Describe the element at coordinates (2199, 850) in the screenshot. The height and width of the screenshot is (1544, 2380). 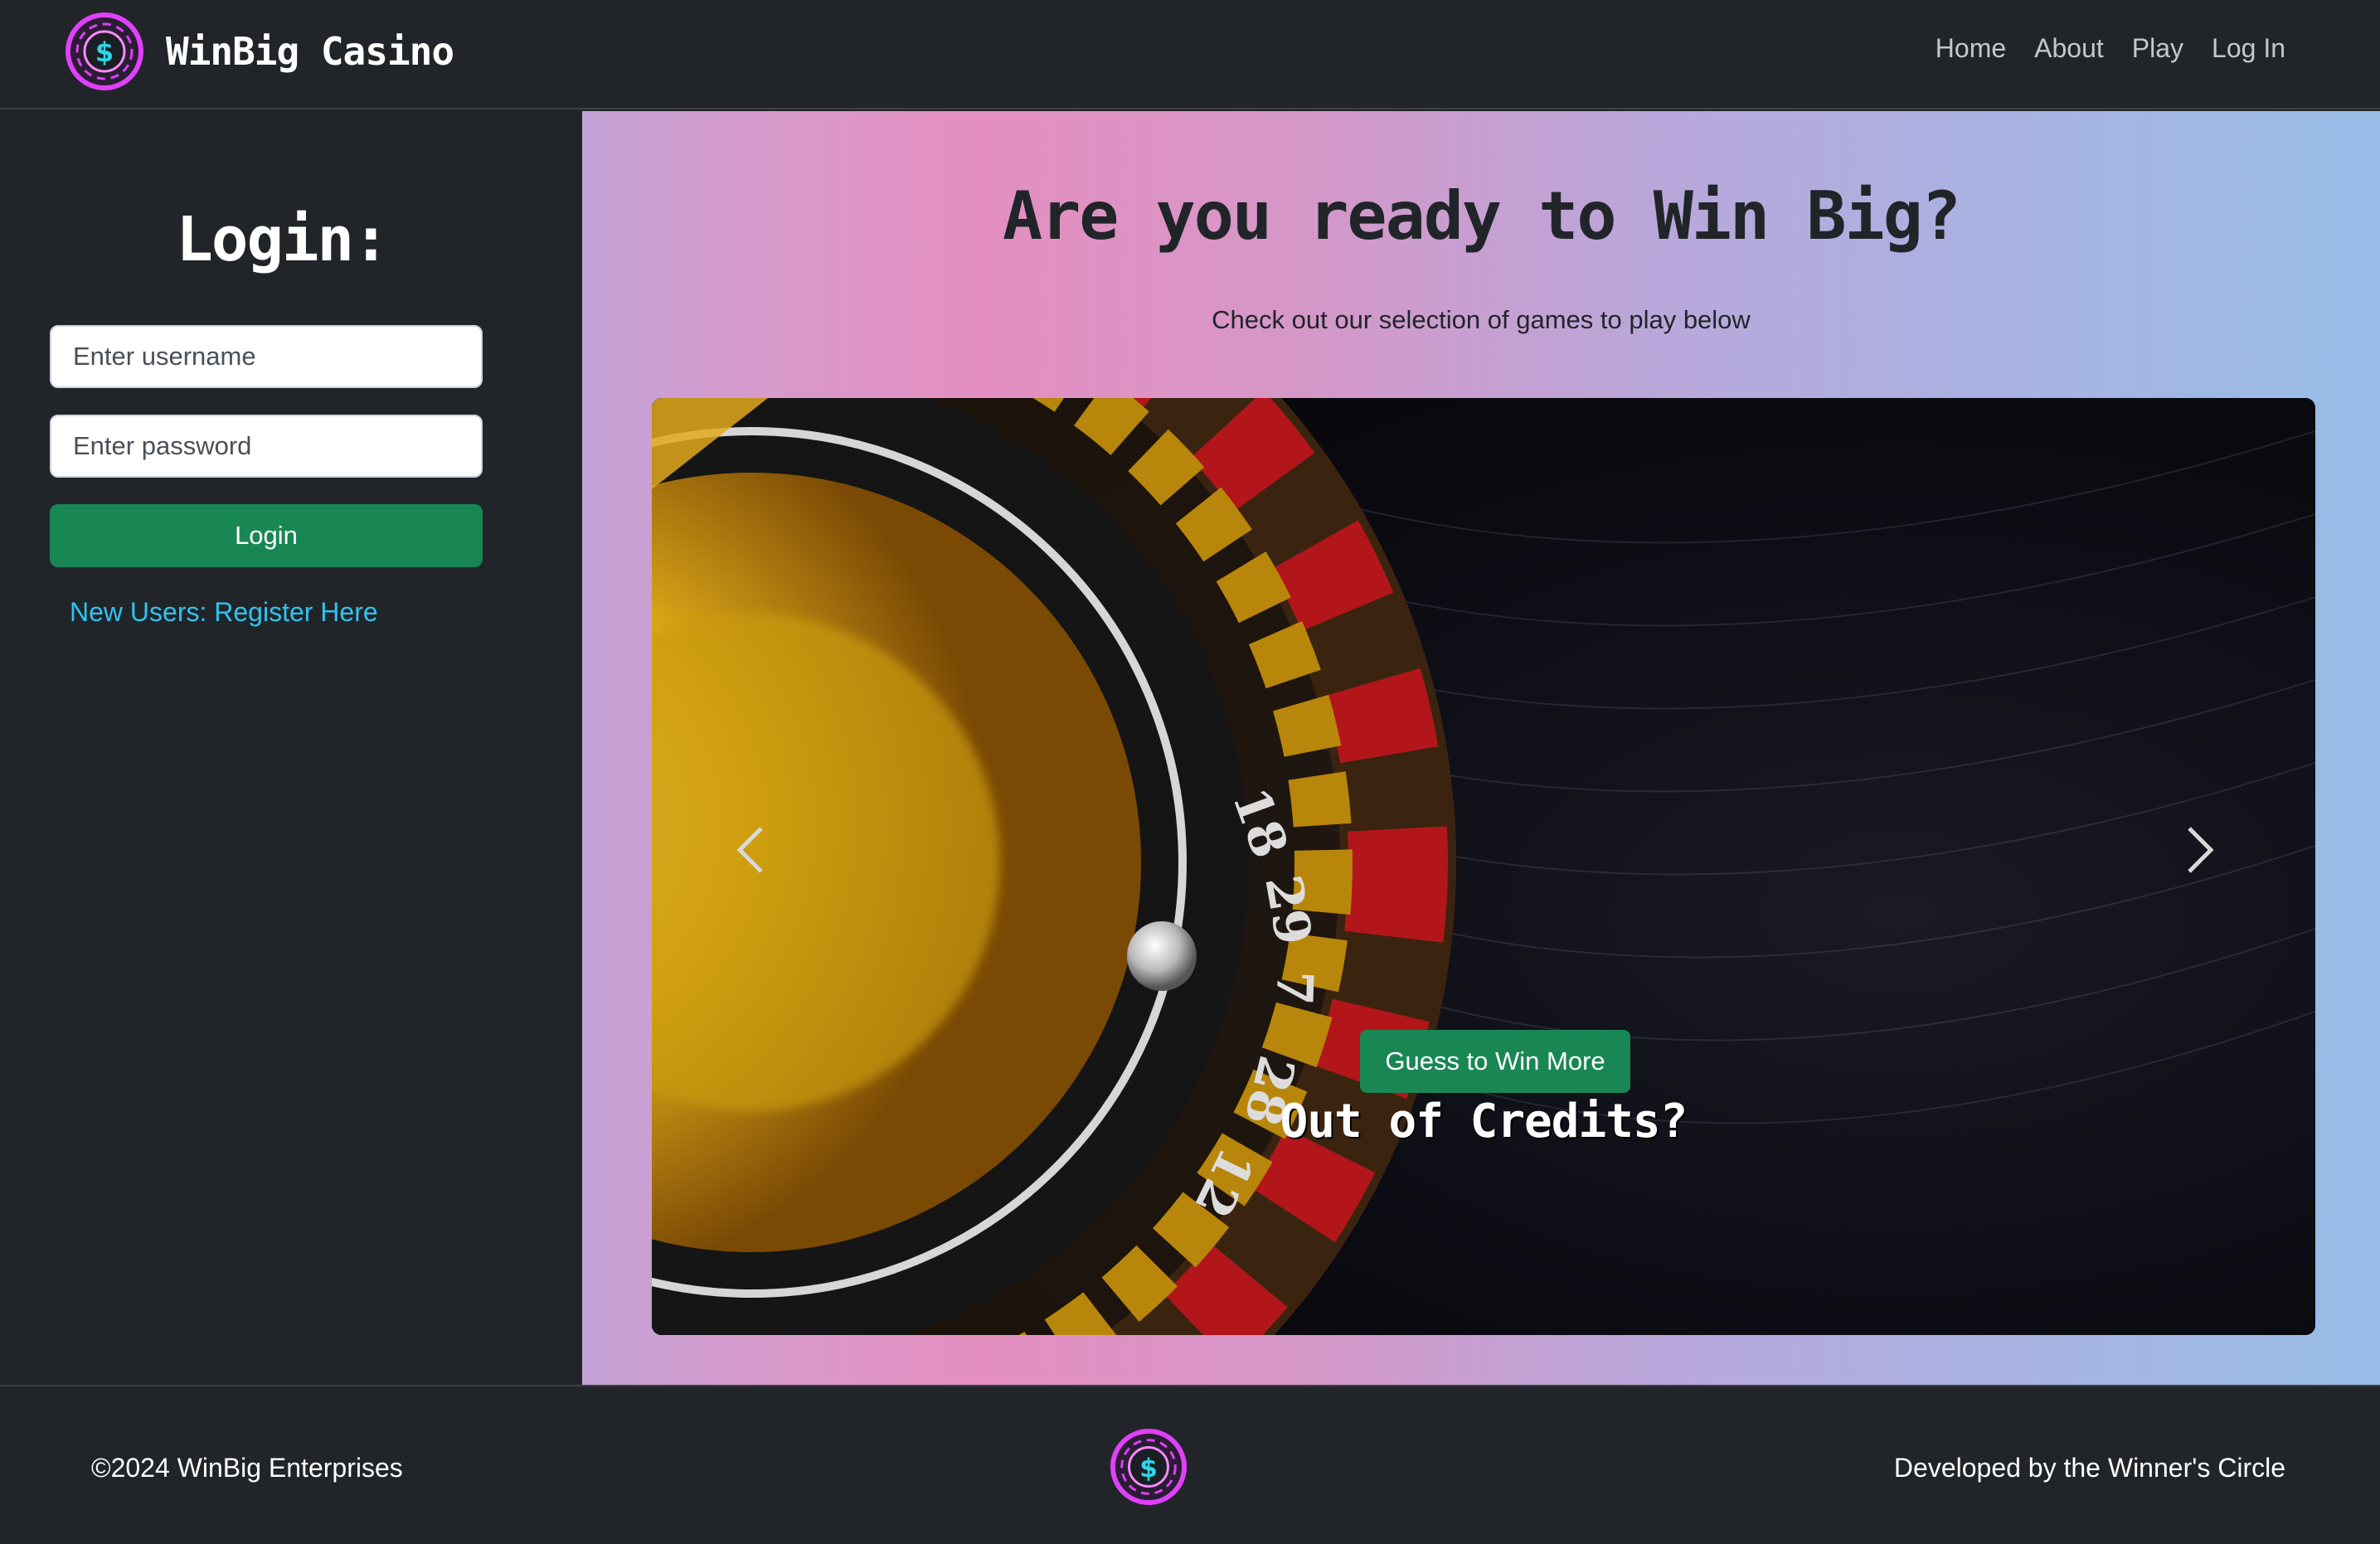
I see `carousel-next-icon` at that location.